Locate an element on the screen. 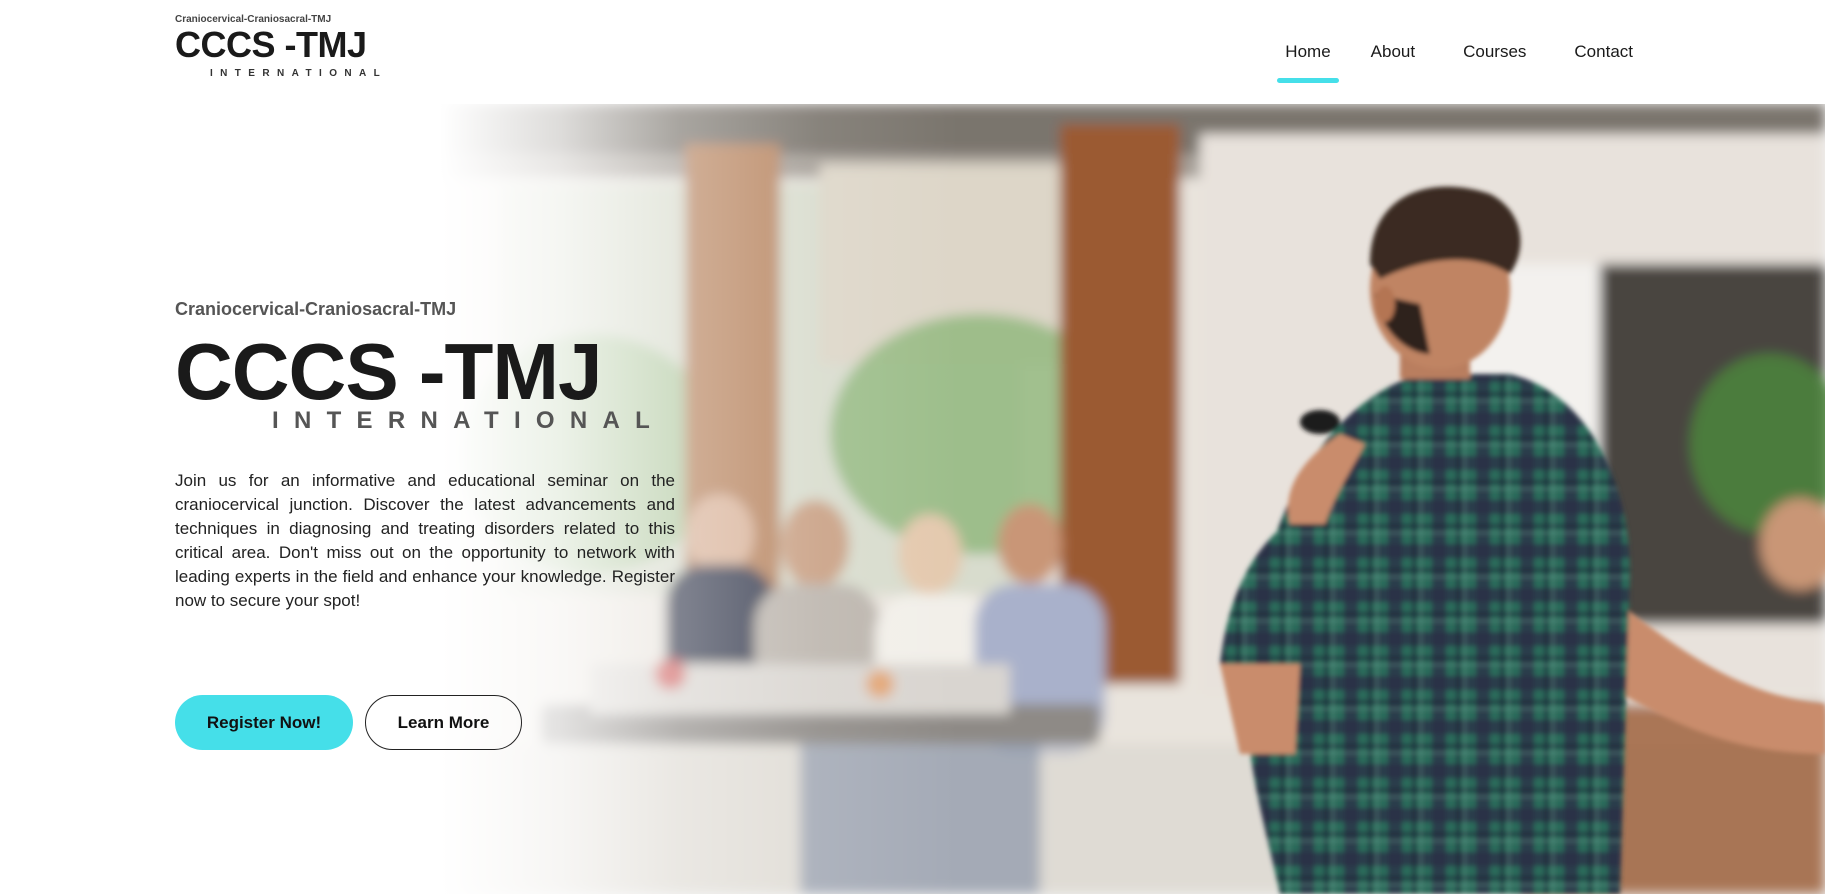 The width and height of the screenshot is (1825, 894). nav-item-home: Home is located at coordinates (1308, 60).